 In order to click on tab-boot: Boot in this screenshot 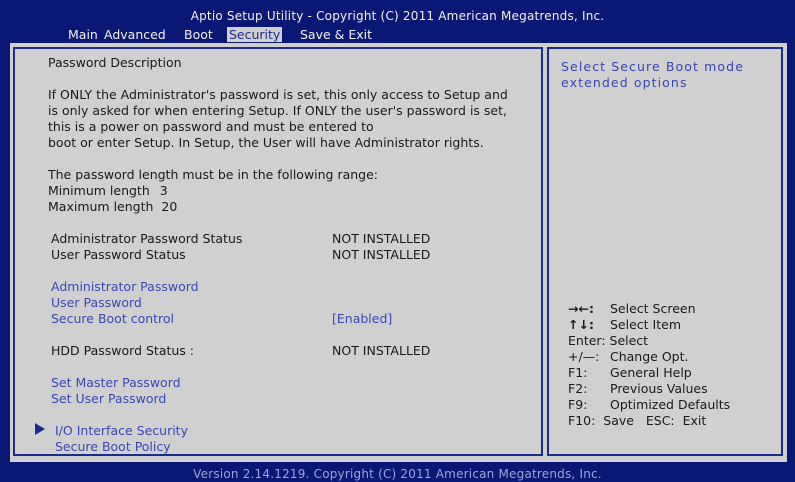, I will do `click(198, 34)`.